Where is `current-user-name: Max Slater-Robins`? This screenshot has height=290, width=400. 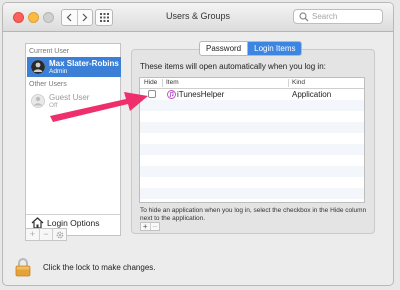
current-user-name: Max Slater-Robins is located at coordinates (84, 63).